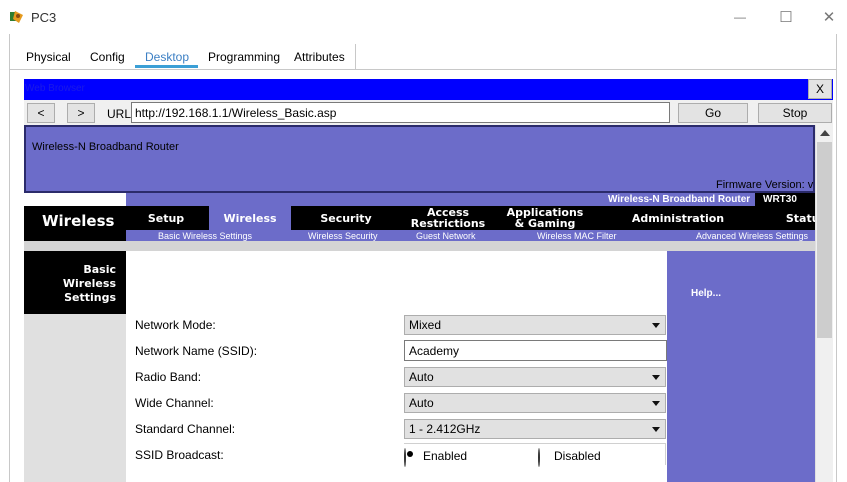 The width and height of the screenshot is (847, 482). Describe the element at coordinates (175, 325) in the screenshot. I see `network-mode-label: Network Mode:` at that location.